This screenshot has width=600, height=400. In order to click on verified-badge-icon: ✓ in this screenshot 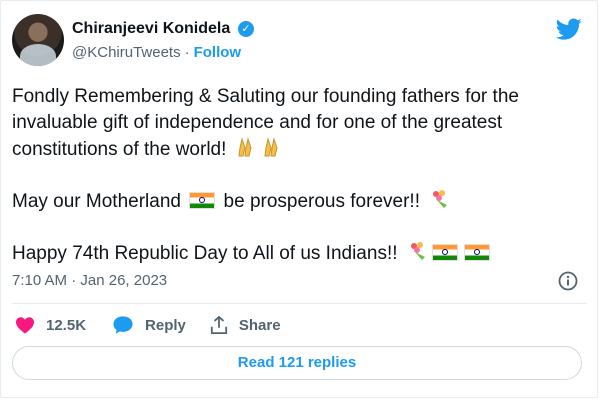, I will do `click(246, 29)`.